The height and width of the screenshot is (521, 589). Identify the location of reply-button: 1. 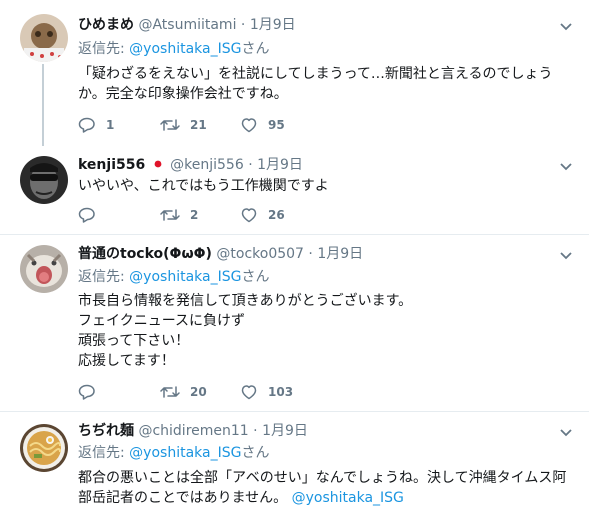
(96, 125).